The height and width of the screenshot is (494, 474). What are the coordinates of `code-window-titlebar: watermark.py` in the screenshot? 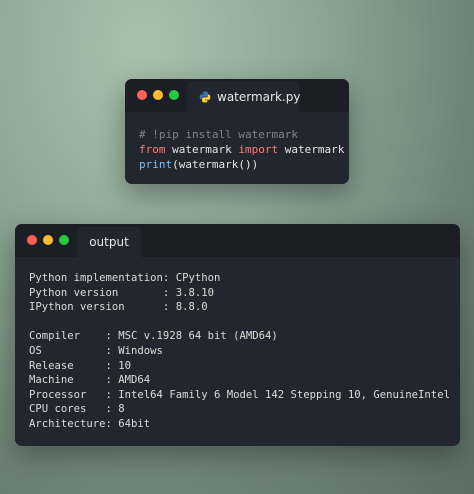 It's located at (237, 95).